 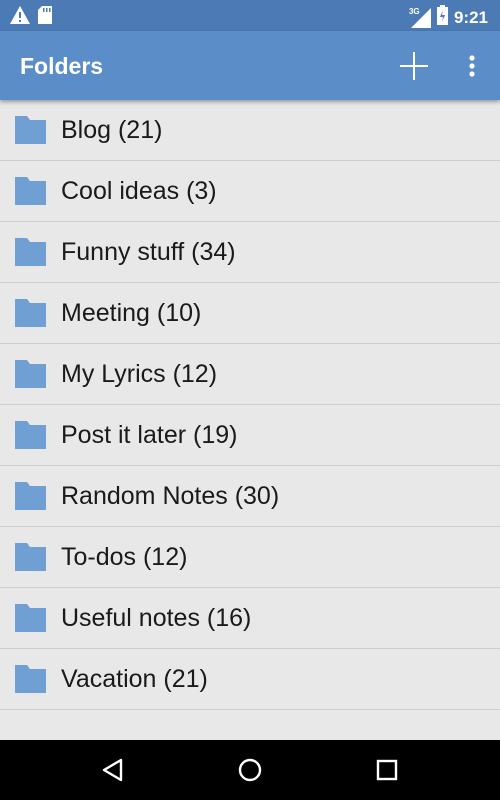 I want to click on more-vert-icon, so click(x=472, y=66).